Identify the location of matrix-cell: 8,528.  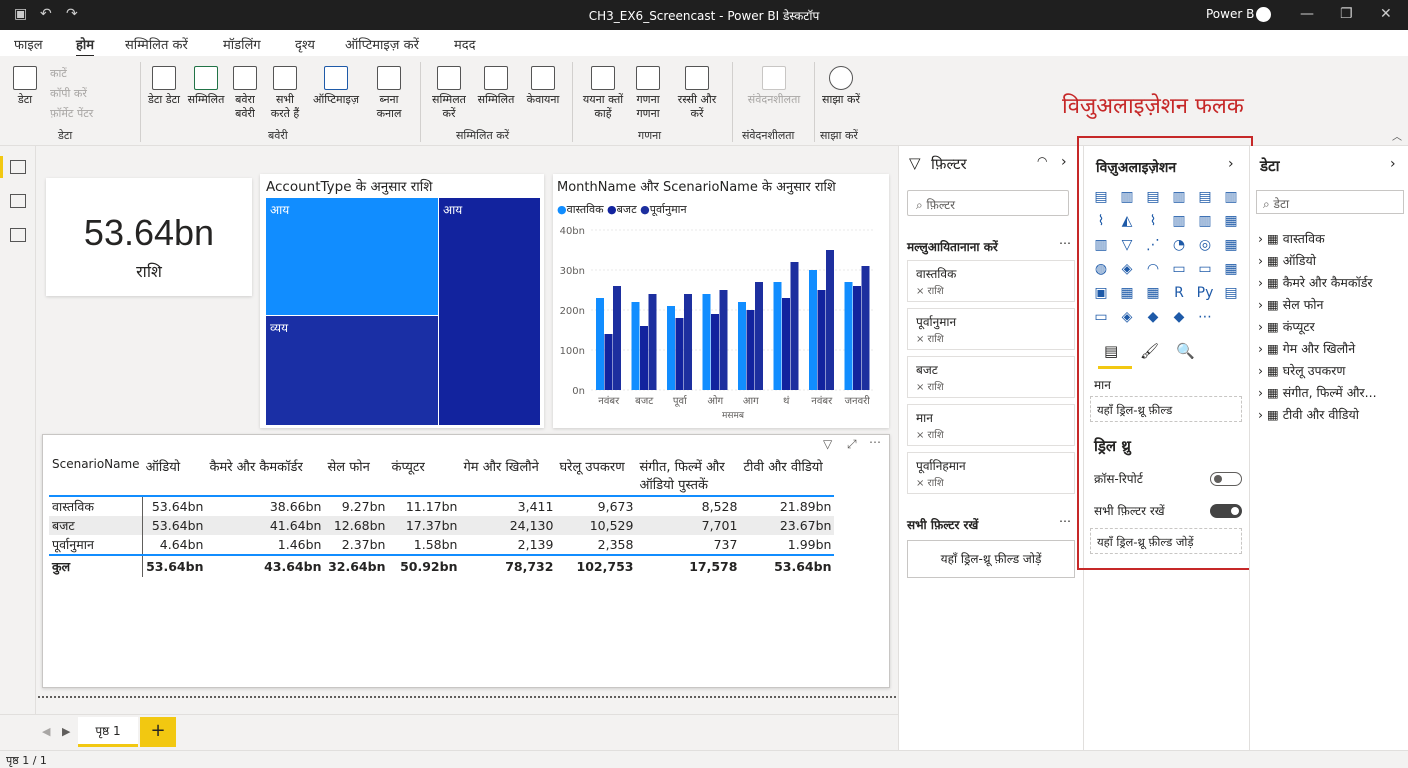
(719, 506).